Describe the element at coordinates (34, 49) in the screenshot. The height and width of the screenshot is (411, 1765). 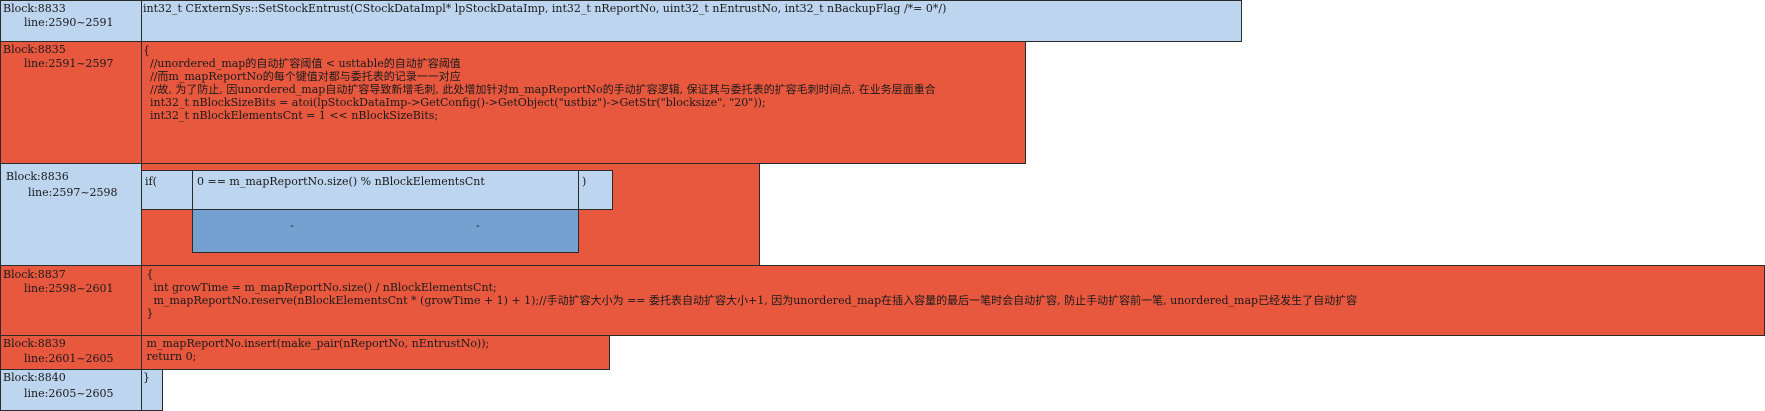
I see `block-8835-name: Block:8835` at that location.